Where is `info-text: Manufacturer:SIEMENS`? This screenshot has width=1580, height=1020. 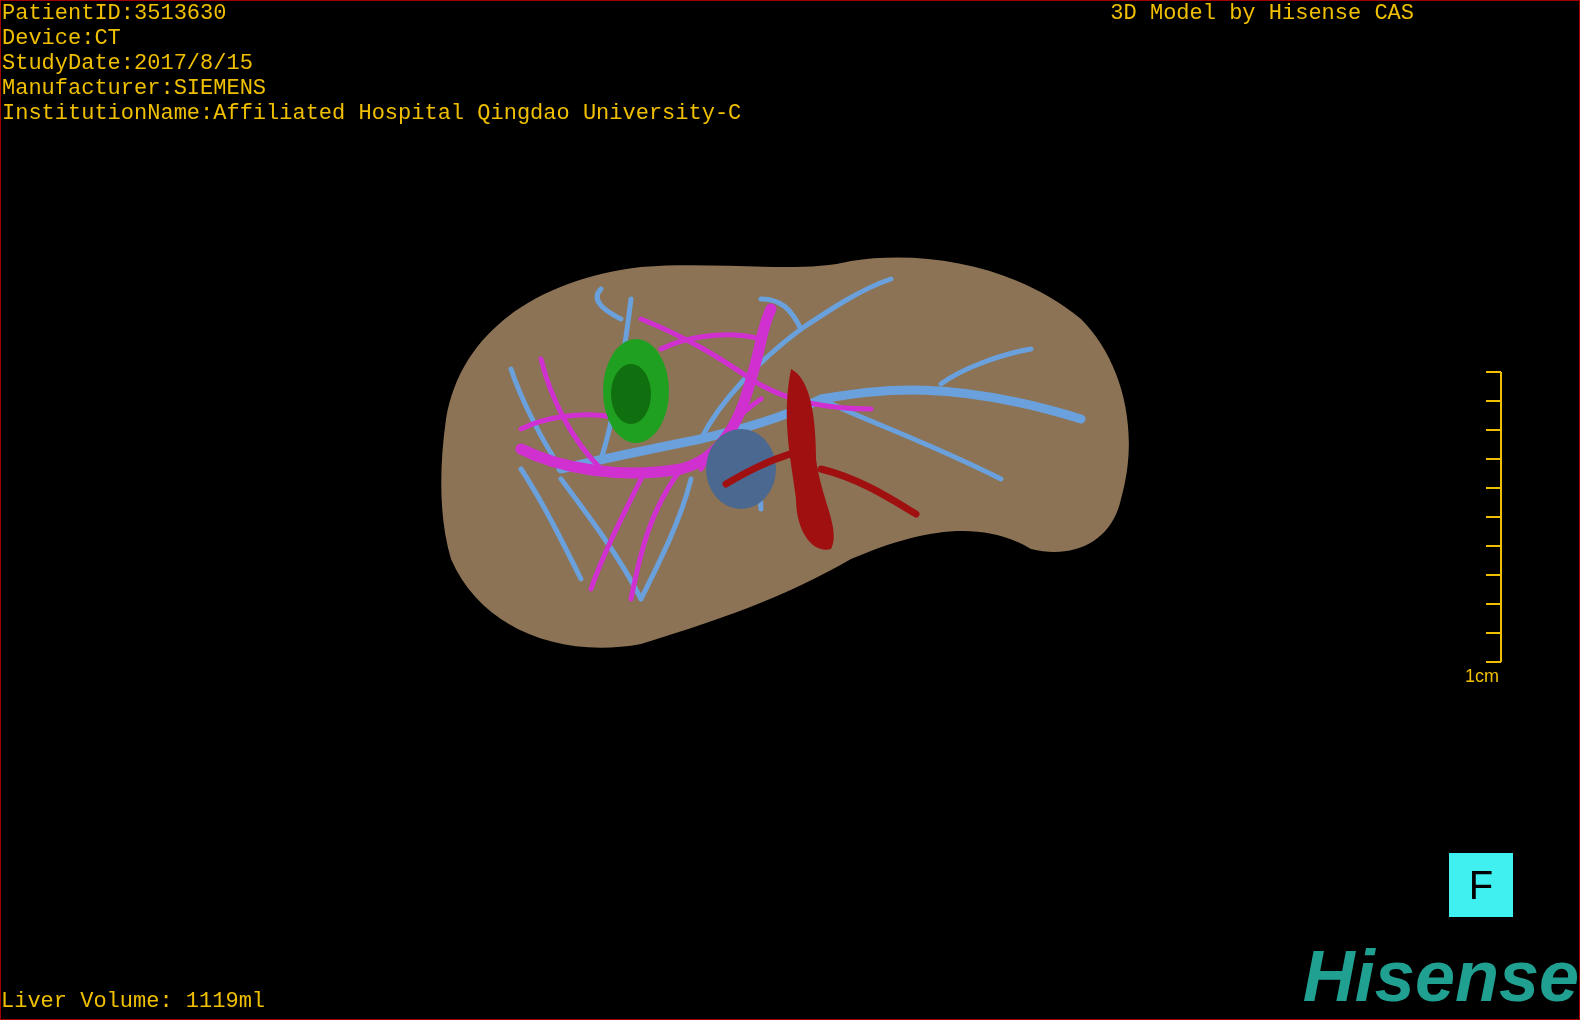
info-text: Manufacturer:SIEMENS is located at coordinates (135, 88).